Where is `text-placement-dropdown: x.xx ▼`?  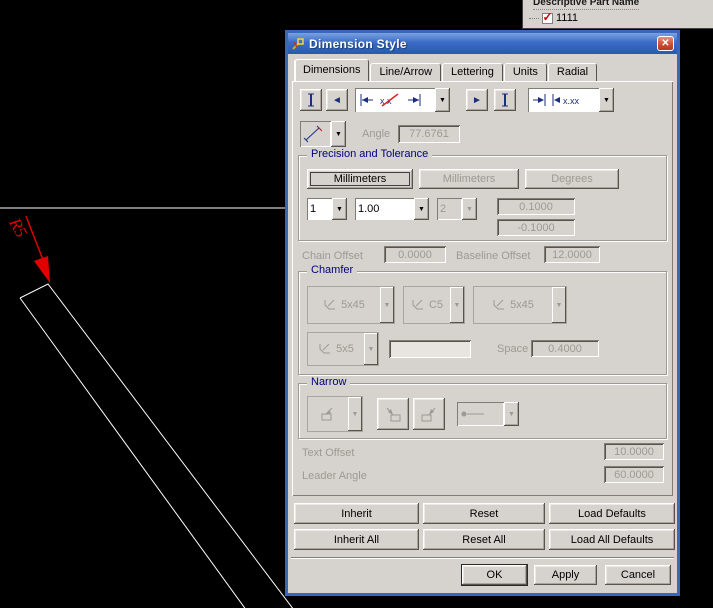 text-placement-dropdown: x.xx ▼ is located at coordinates (571, 100).